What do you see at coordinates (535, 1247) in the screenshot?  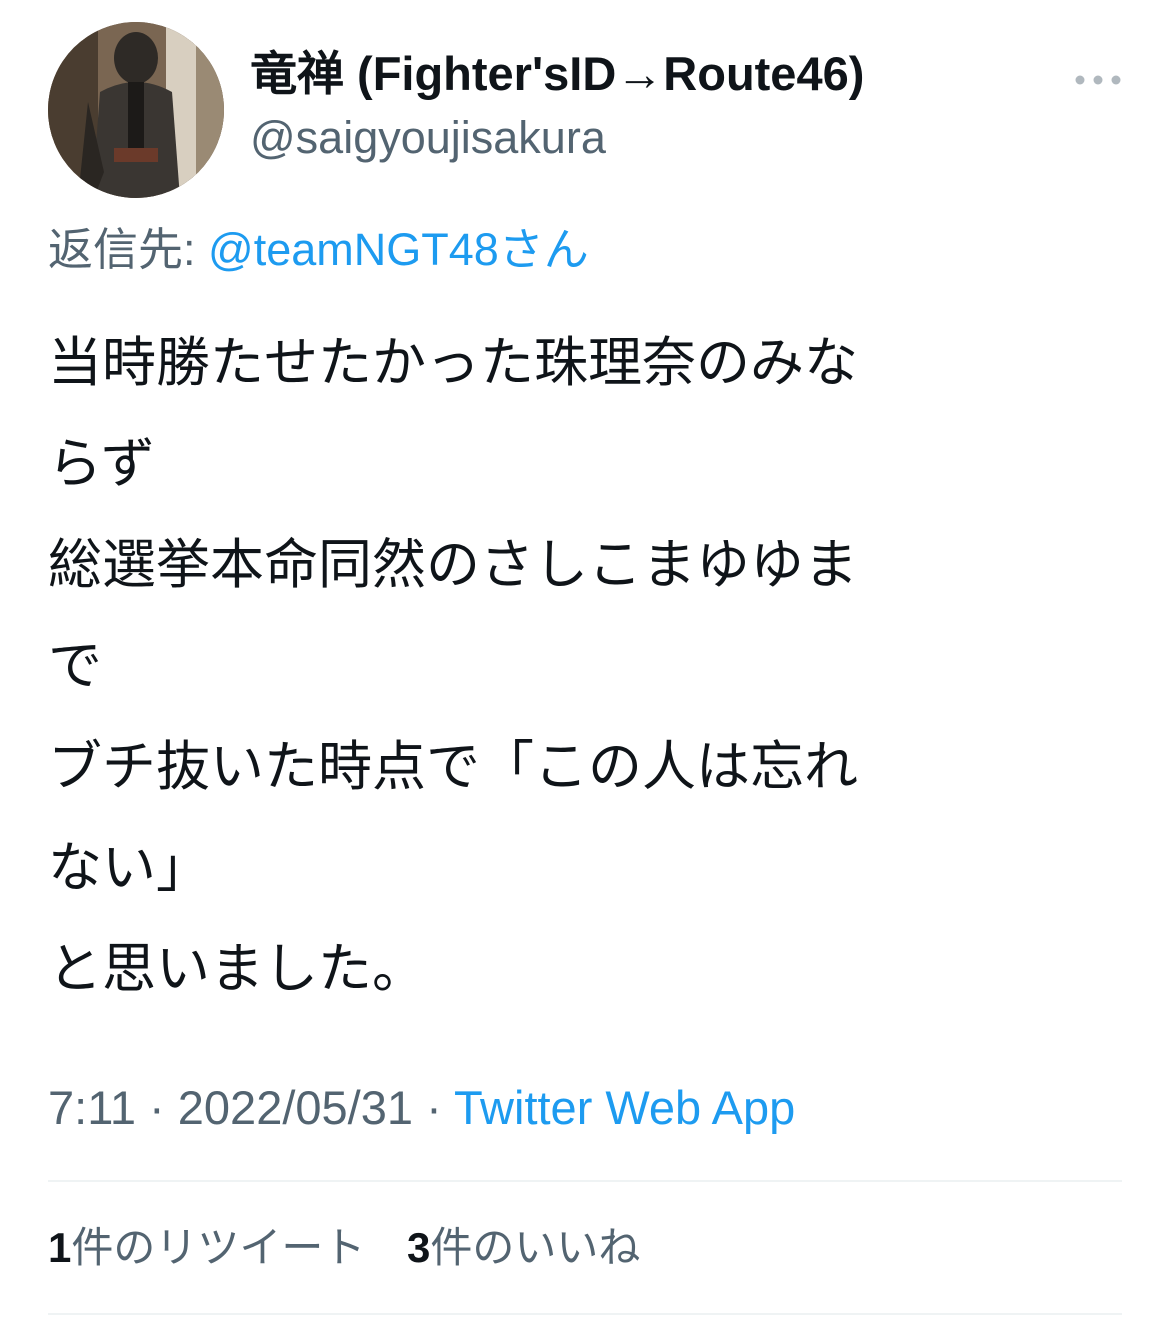 I see `like-label: 件のいいね` at bounding box center [535, 1247].